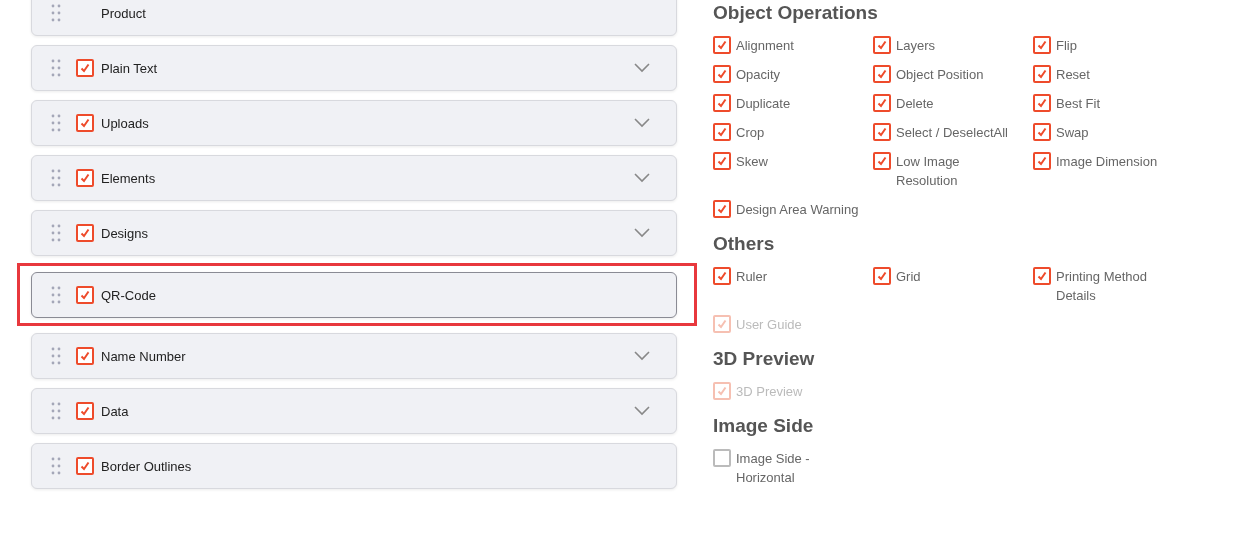  I want to click on option-label: Reset, so click(1073, 75).